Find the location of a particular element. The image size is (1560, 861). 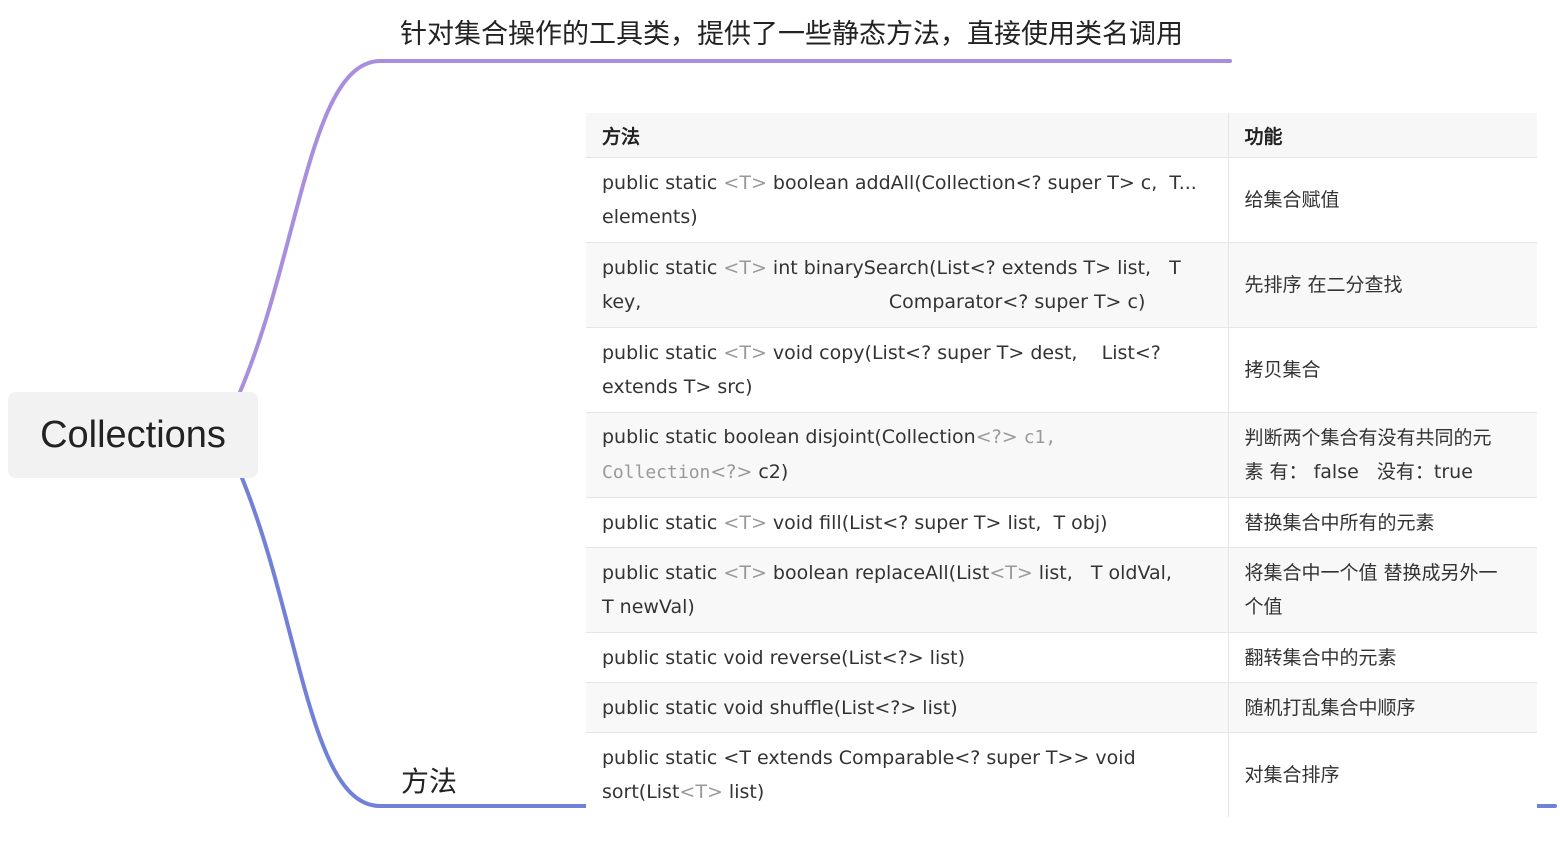

method-description: 翻转集合中的元素 is located at coordinates (1382, 657).